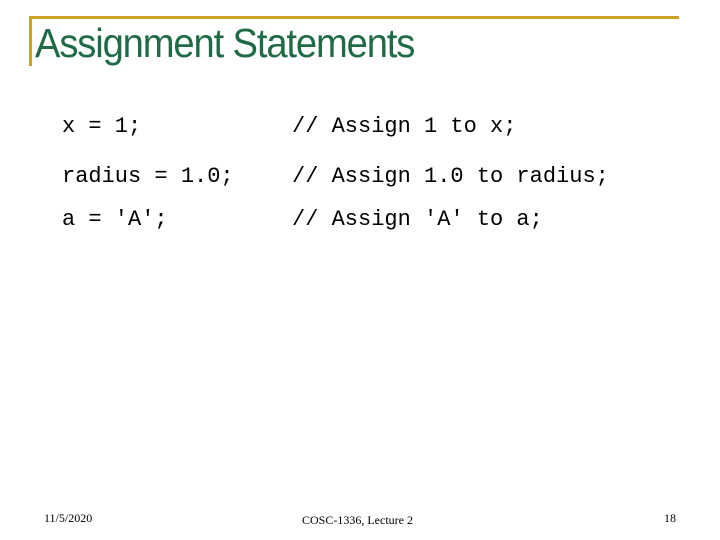 Image resolution: width=720 pixels, height=540 pixels. What do you see at coordinates (68, 518) in the screenshot?
I see `footer-date: 11/5/2020` at bounding box center [68, 518].